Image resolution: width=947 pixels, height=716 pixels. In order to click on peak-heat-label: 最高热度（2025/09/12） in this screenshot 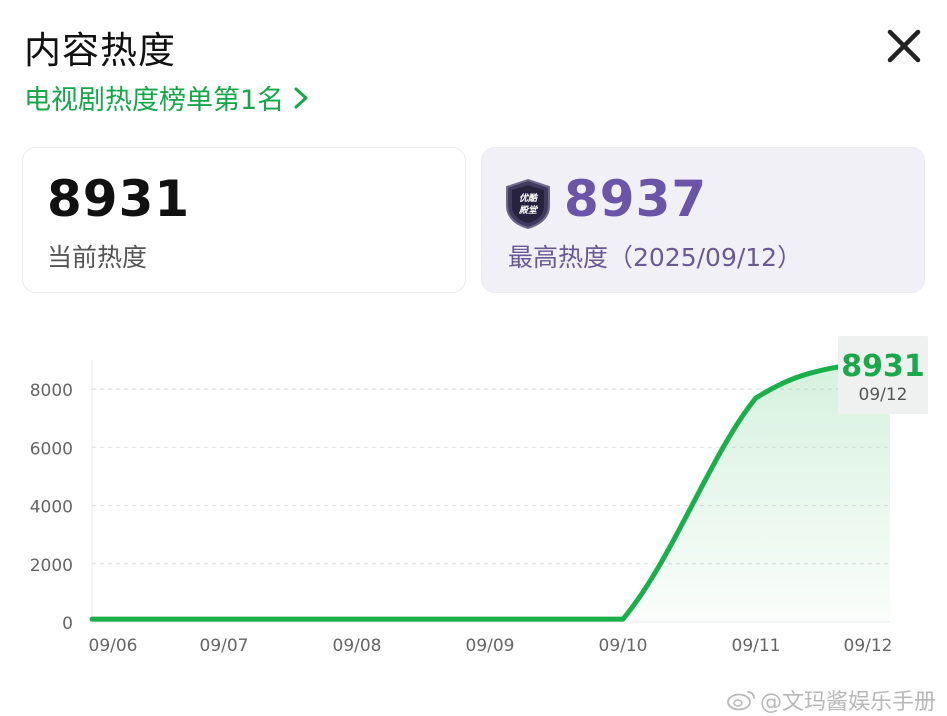, I will do `click(655, 257)`.